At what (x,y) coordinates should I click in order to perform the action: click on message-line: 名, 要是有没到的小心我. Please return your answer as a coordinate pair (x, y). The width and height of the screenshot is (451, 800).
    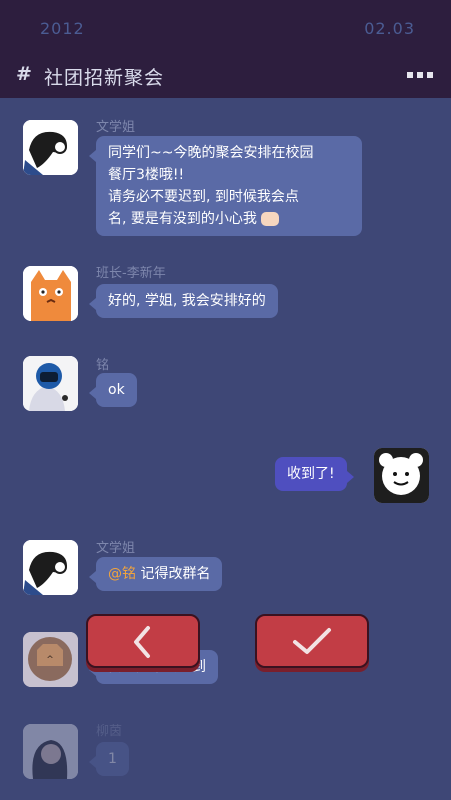
    Looking at the image, I should click on (229, 219).